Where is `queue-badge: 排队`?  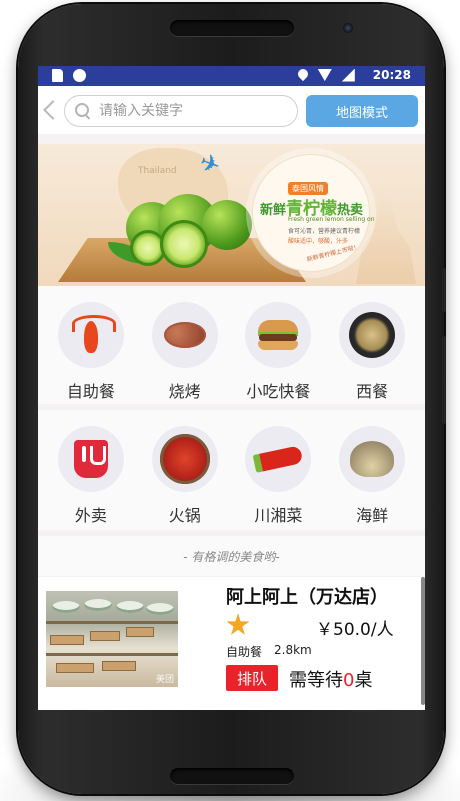
queue-badge: 排队 is located at coordinates (252, 678).